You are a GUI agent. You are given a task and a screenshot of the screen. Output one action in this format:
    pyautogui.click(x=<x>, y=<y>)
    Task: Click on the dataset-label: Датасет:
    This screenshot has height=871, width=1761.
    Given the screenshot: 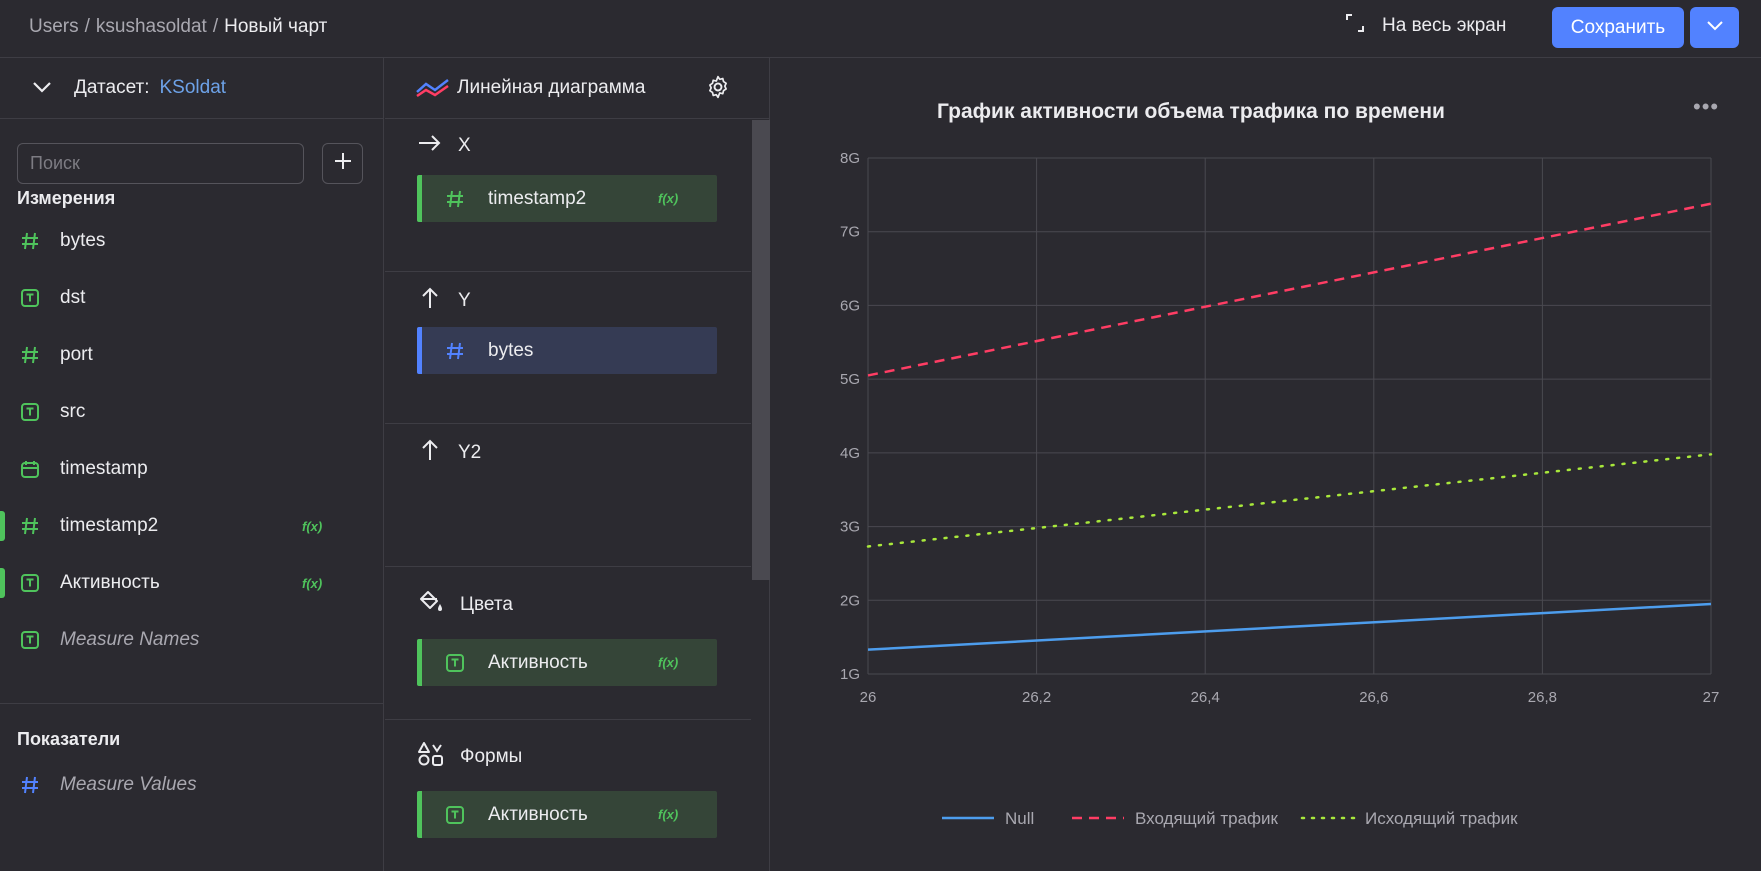 What is the action you would take?
    pyautogui.click(x=112, y=87)
    